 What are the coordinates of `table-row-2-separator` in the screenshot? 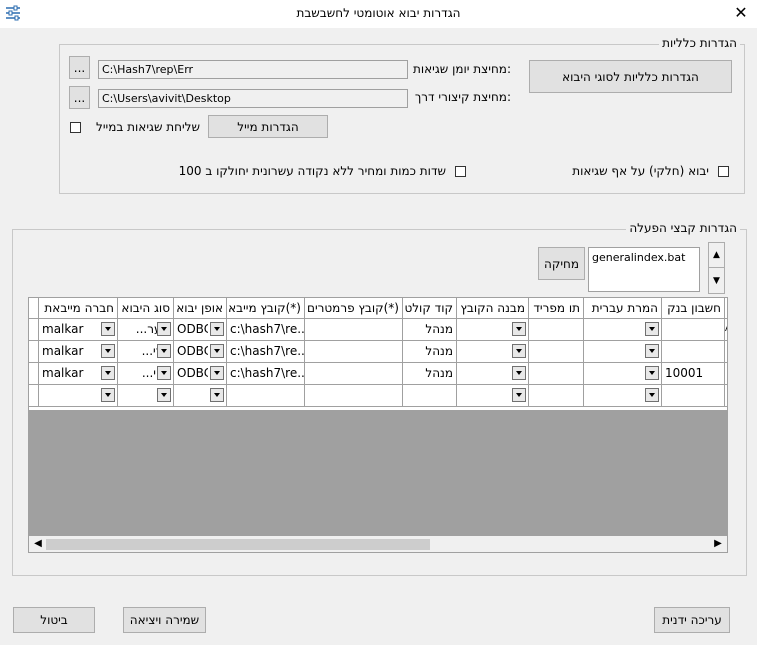 It's located at (556, 352).